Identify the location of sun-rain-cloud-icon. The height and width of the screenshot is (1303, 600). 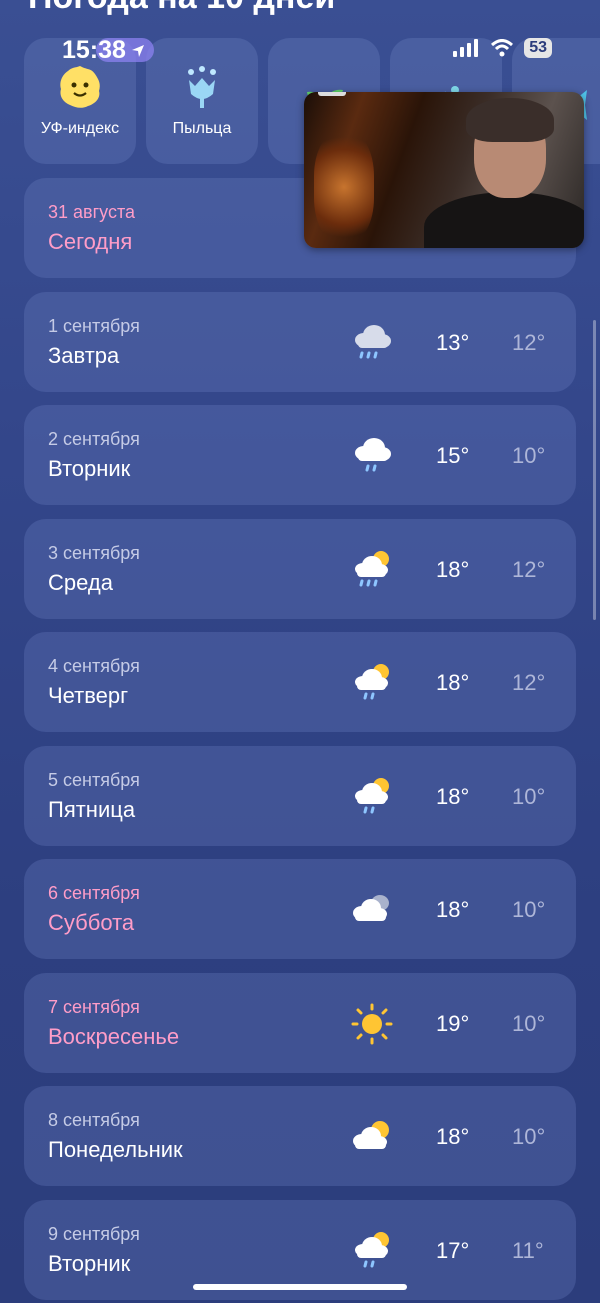
(372, 568).